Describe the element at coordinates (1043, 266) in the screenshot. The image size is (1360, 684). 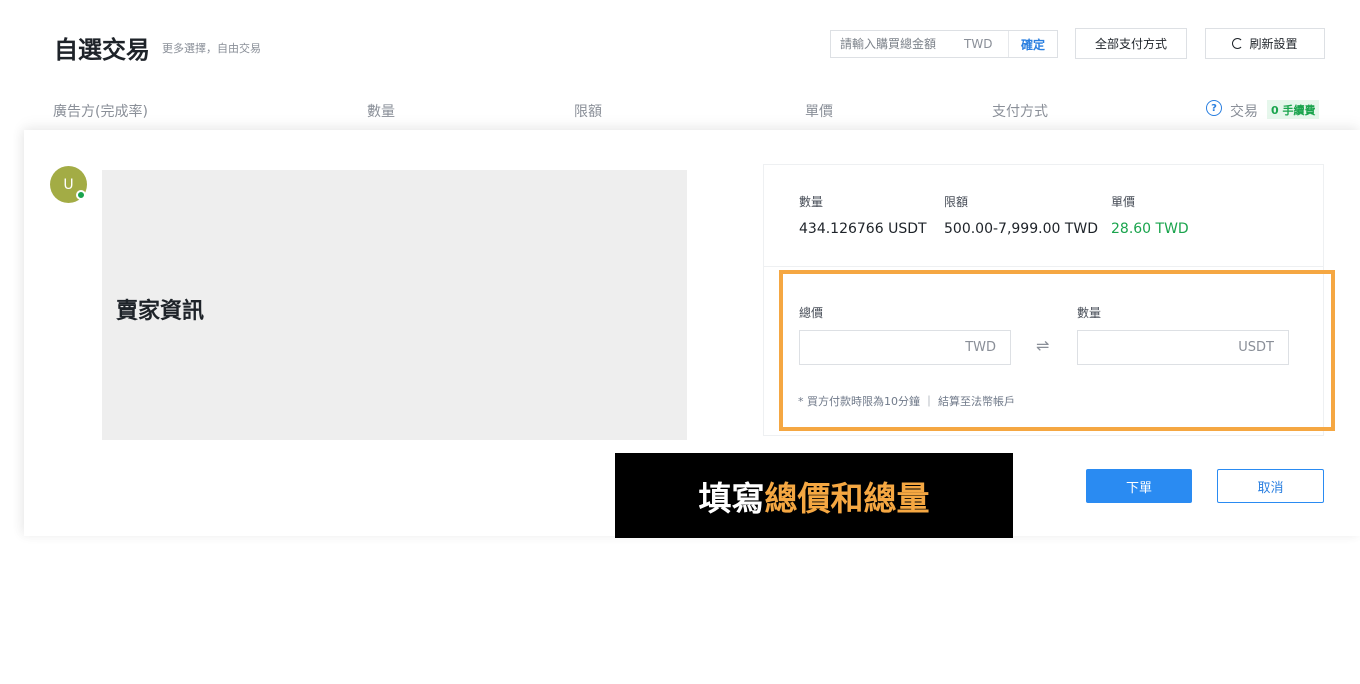
I see `divider` at that location.